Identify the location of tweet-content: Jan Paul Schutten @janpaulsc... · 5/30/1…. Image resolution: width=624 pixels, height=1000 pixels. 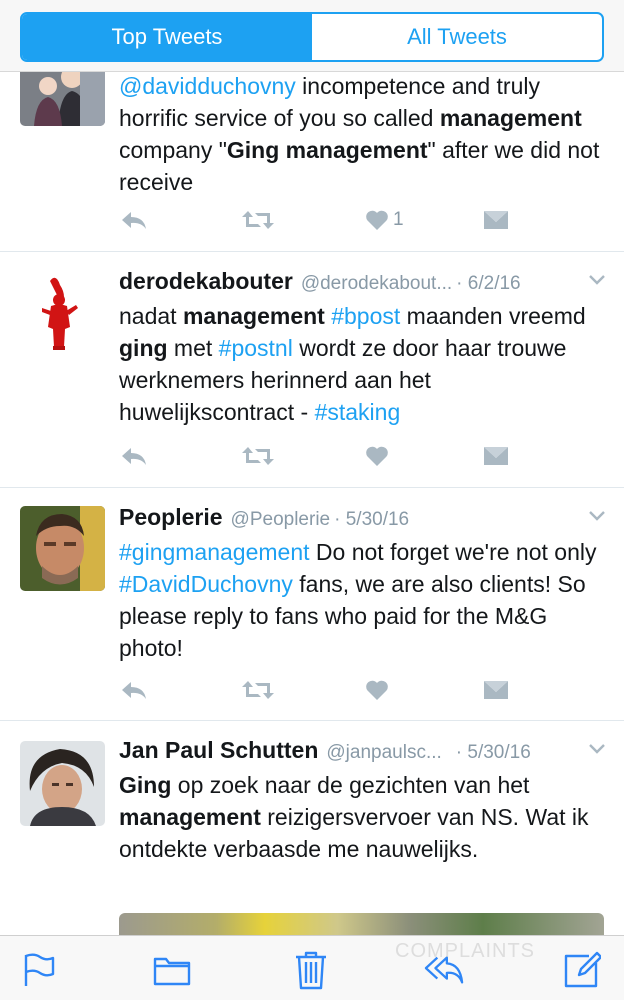
(362, 801).